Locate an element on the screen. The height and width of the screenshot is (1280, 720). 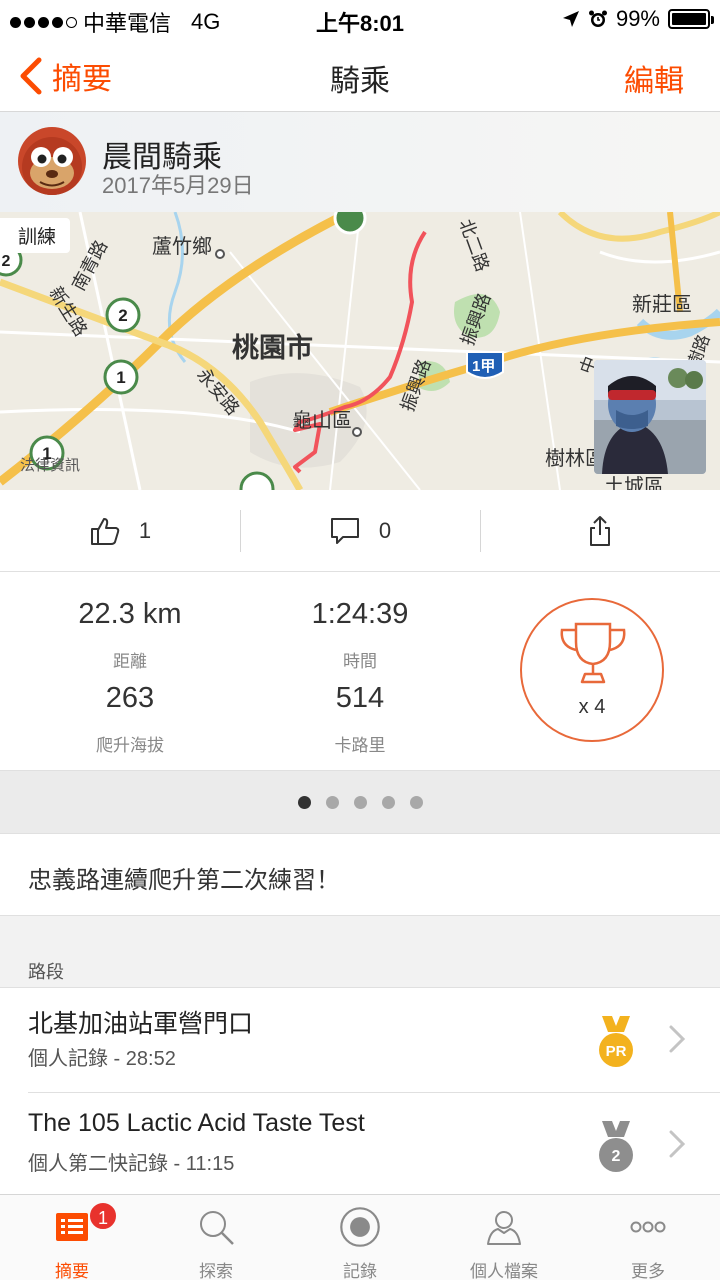
tab-label: 更多 is located at coordinates (648, 1271).